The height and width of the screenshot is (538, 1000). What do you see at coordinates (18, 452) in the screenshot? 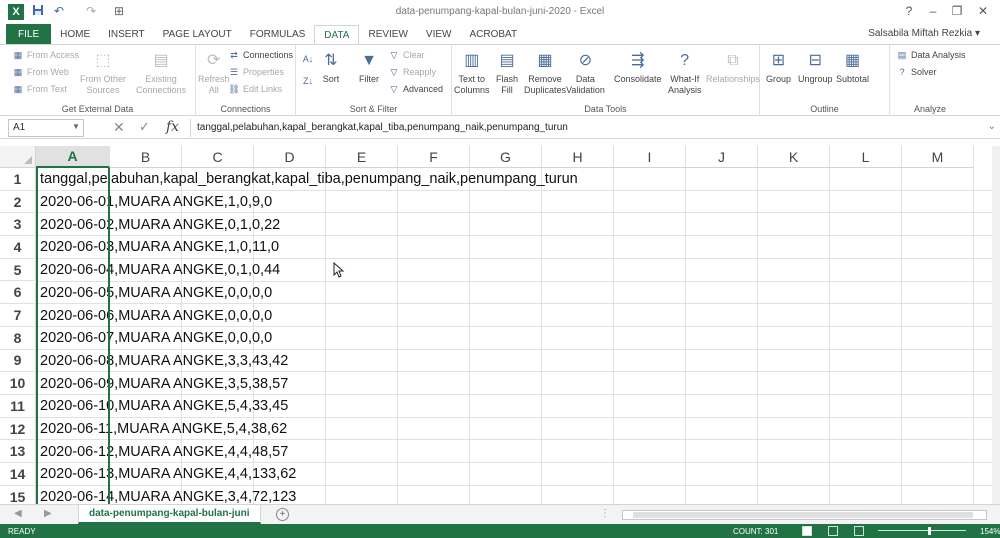
I see `row-header: 13` at bounding box center [18, 452].